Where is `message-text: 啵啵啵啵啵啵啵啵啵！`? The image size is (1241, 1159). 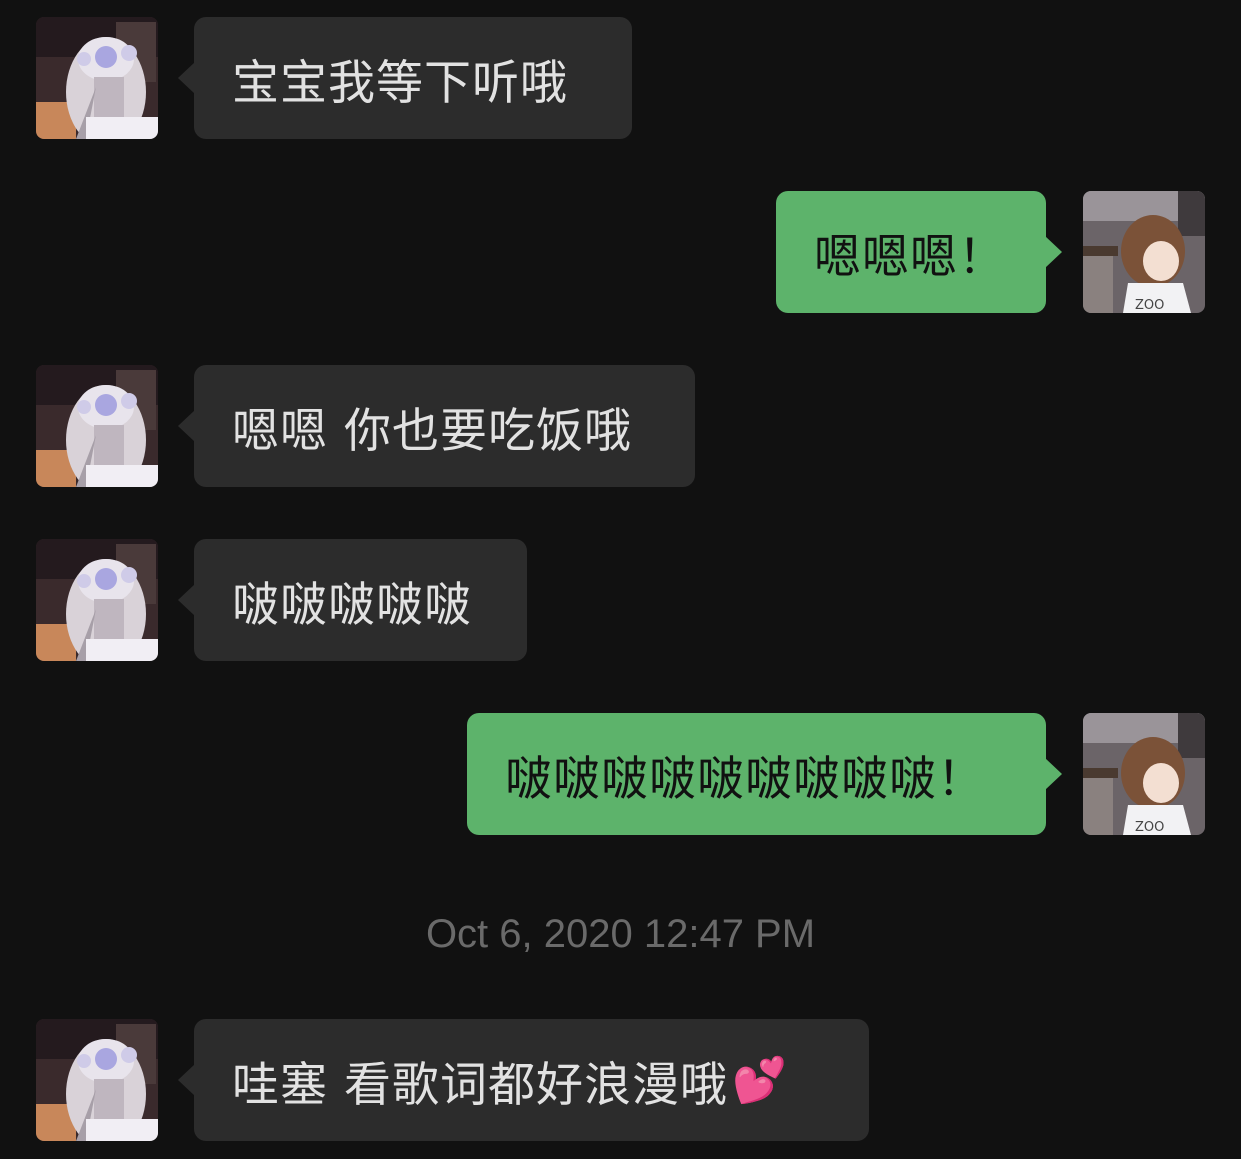 message-text: 啵啵啵啵啵啵啵啵啵！ is located at coordinates (745, 779).